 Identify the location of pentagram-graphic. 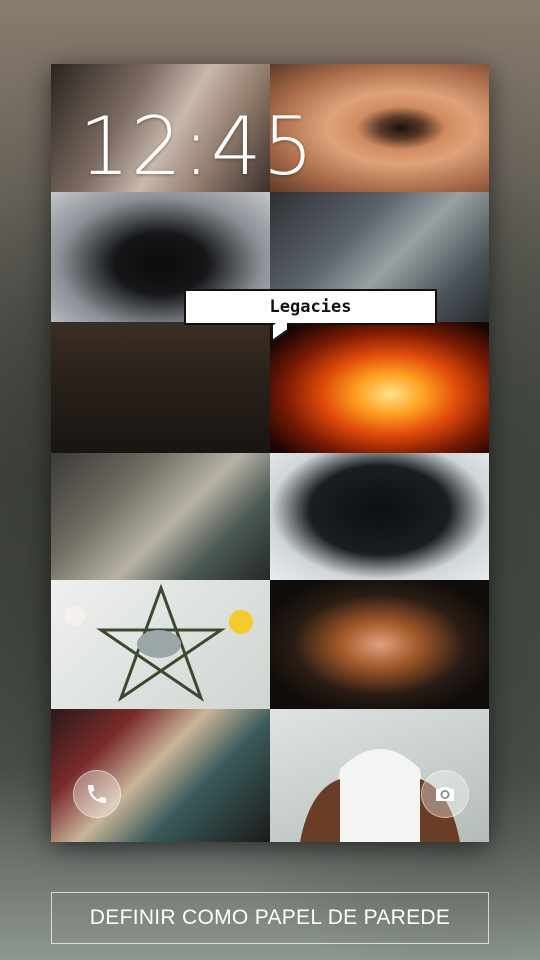
(159, 642).